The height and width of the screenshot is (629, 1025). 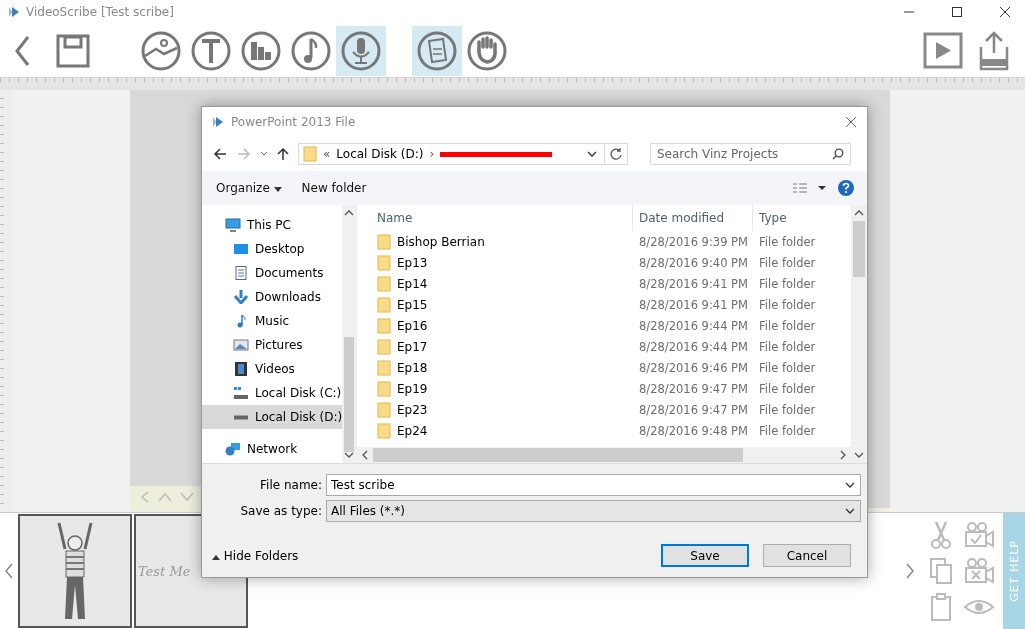 What do you see at coordinates (361, 50) in the screenshot?
I see `microphone-icon` at bounding box center [361, 50].